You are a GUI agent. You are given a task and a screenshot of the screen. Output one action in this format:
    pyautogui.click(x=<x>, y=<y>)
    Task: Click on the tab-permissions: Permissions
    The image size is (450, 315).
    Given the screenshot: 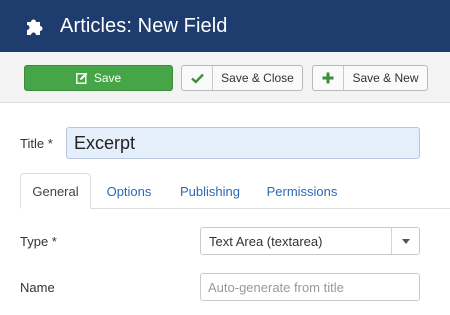 What is the action you would take?
    pyautogui.click(x=302, y=191)
    